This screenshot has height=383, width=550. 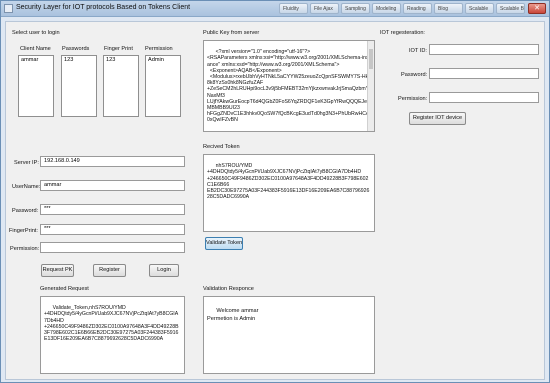 I want to click on validation-response-textbox: Welcome ammar Permetion is Admin, so click(x=289, y=335).